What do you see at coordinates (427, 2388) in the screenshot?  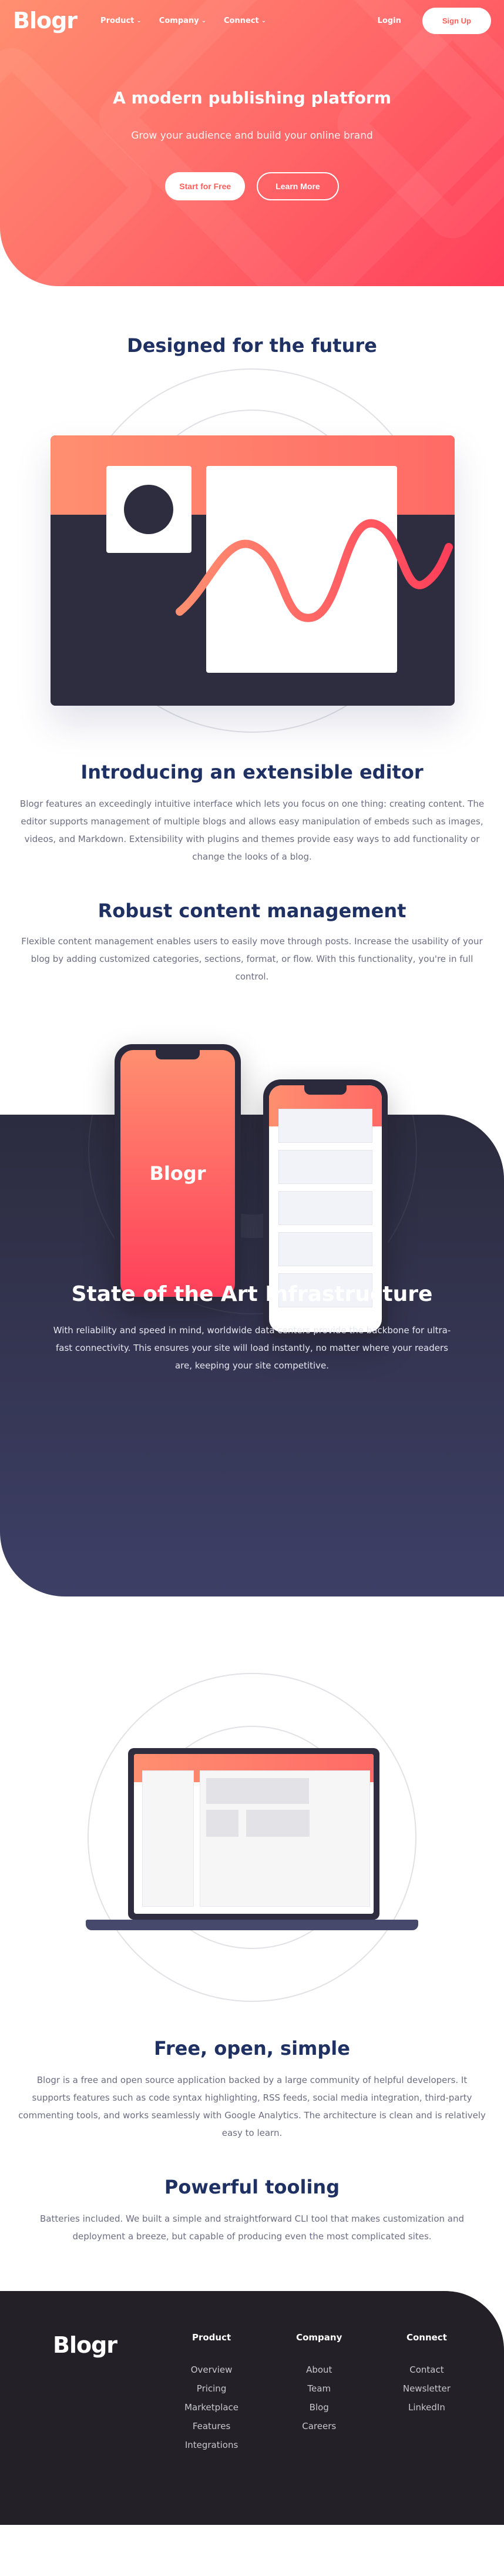 I see `footer-link-newsletter: Newsletter` at bounding box center [427, 2388].